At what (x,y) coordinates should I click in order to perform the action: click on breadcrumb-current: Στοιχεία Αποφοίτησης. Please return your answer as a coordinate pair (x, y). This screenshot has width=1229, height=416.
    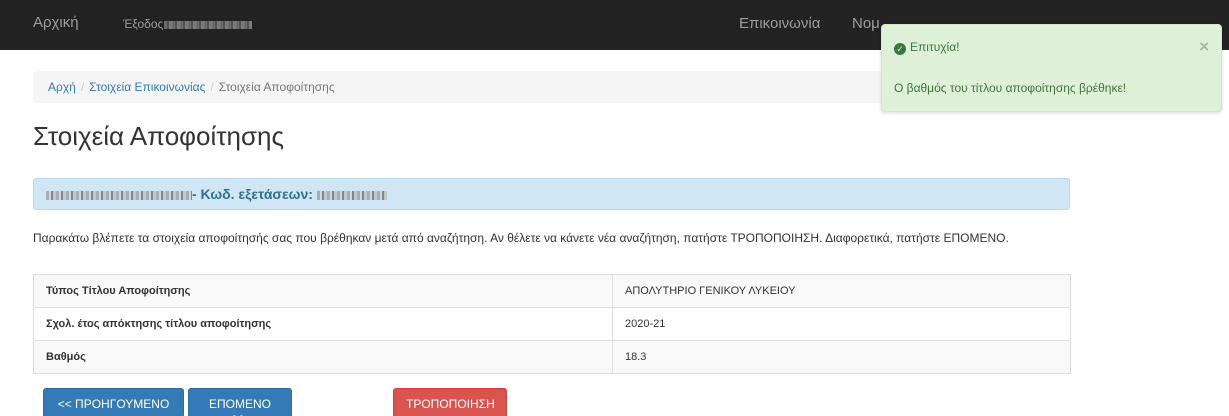
    Looking at the image, I should click on (276, 87).